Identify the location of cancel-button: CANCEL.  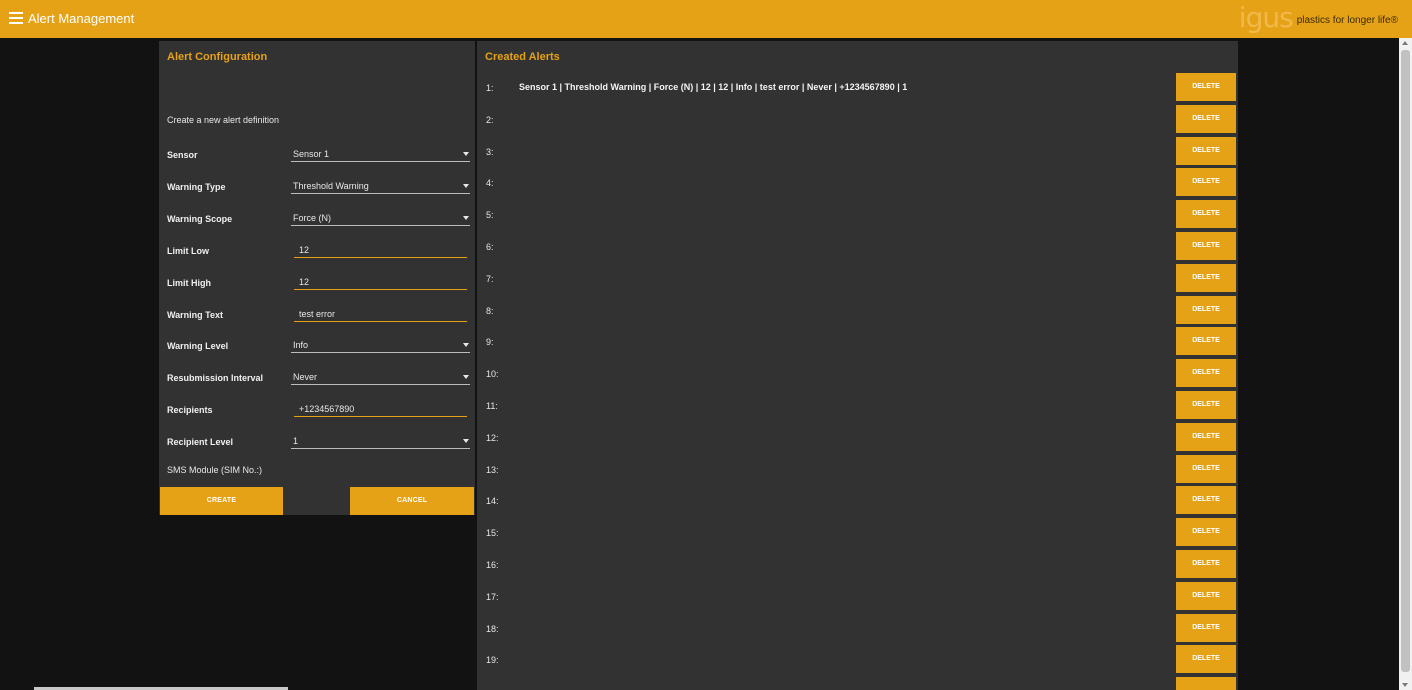
(412, 501).